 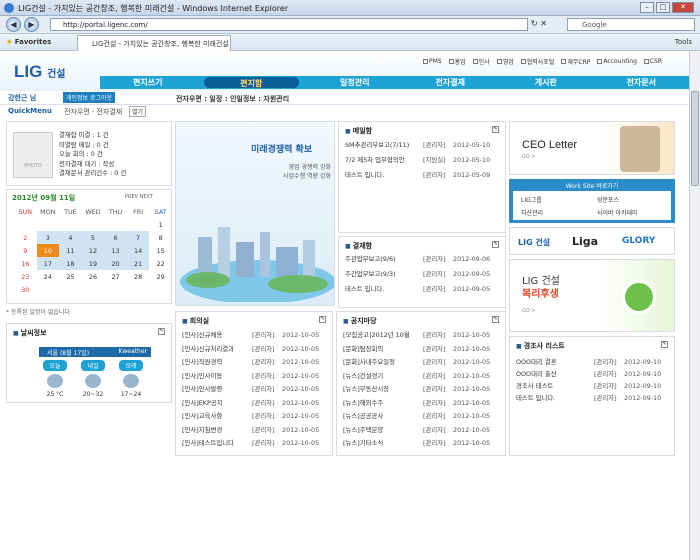 I want to click on row-title: SM추관리무보고(7/11), so click(x=384, y=144).